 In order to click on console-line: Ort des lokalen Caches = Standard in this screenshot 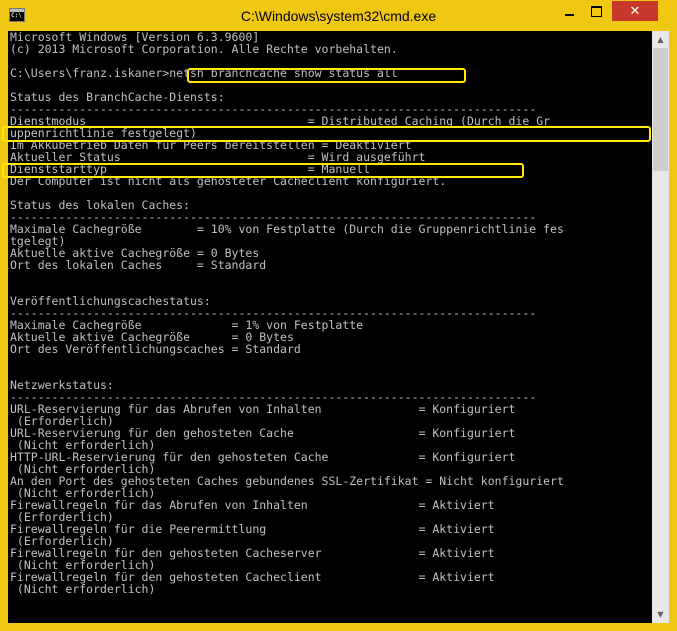, I will do `click(138, 265)`.